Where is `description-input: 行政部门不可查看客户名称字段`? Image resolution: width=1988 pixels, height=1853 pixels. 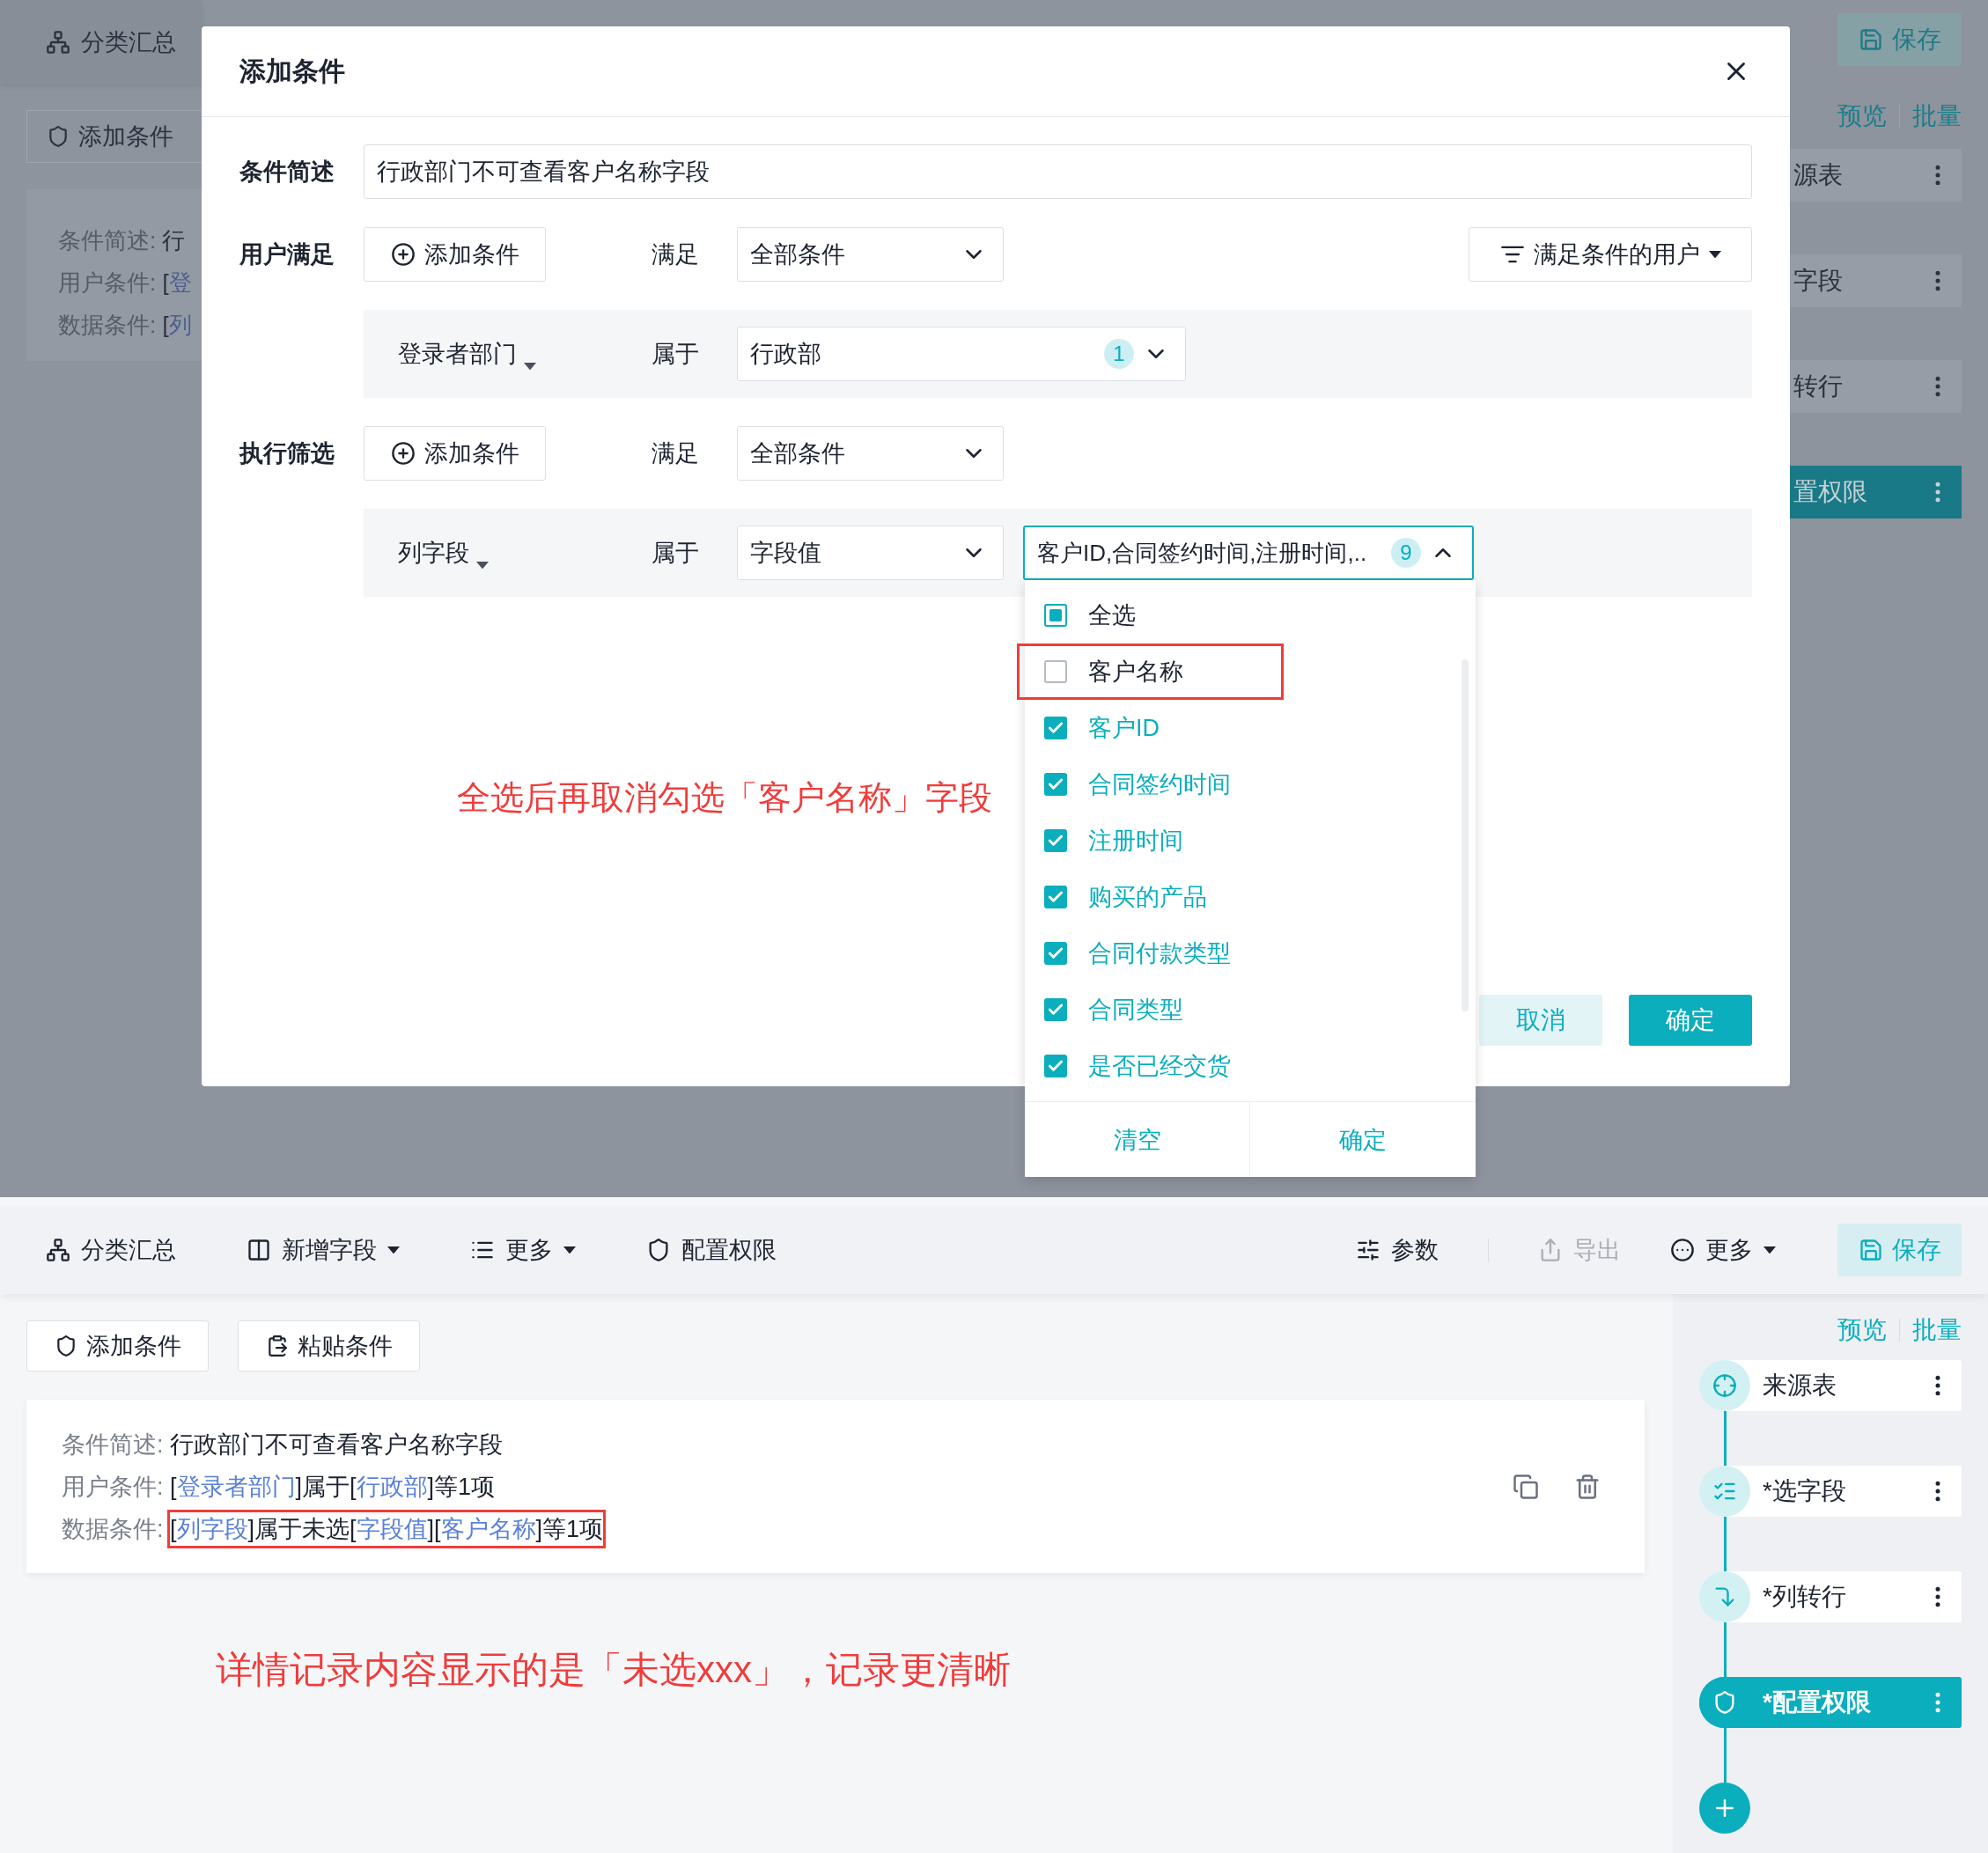
description-input: 行政部门不可查看客户名称字段 is located at coordinates (1058, 171).